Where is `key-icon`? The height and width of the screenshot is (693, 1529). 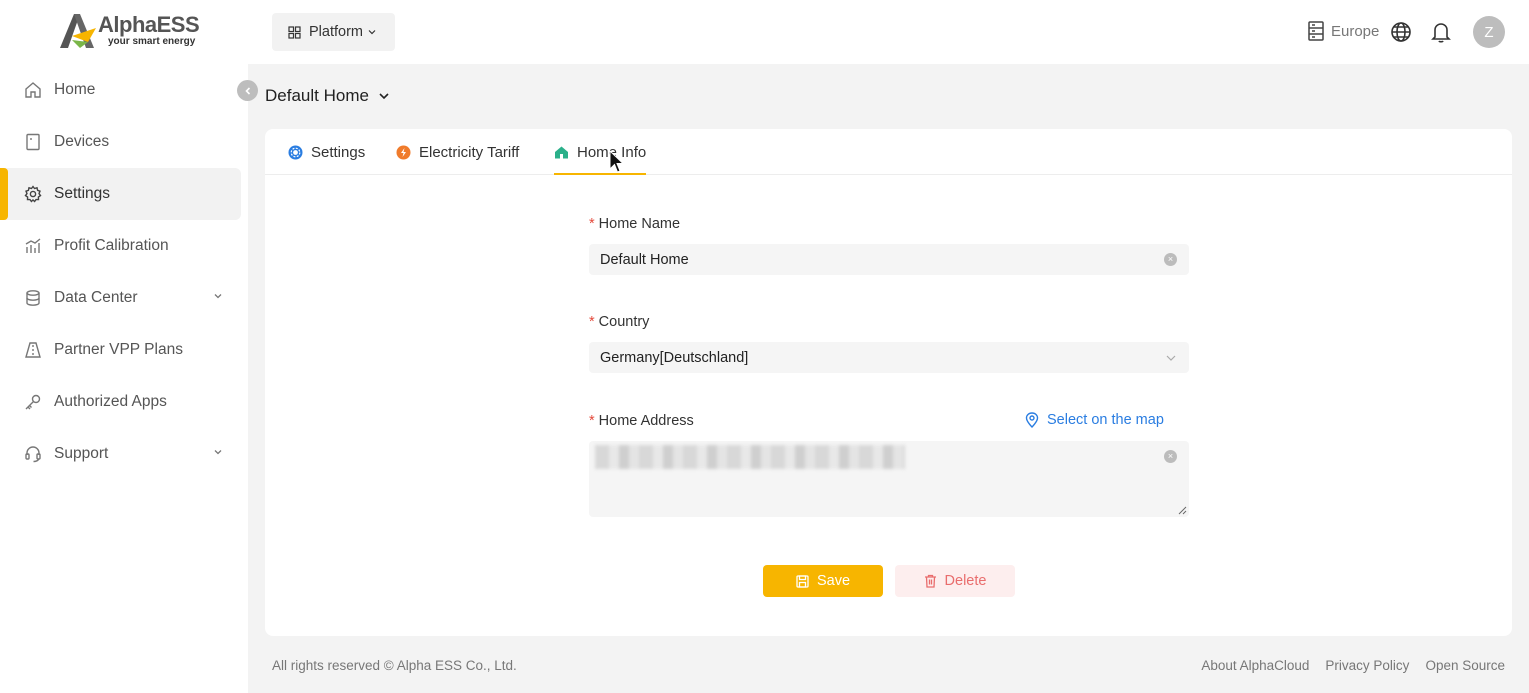 key-icon is located at coordinates (33, 402).